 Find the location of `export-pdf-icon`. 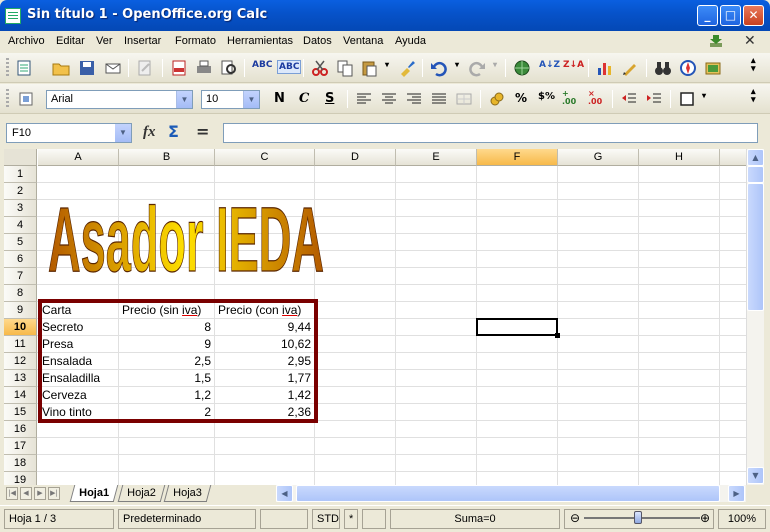

export-pdf-icon is located at coordinates (179, 68).